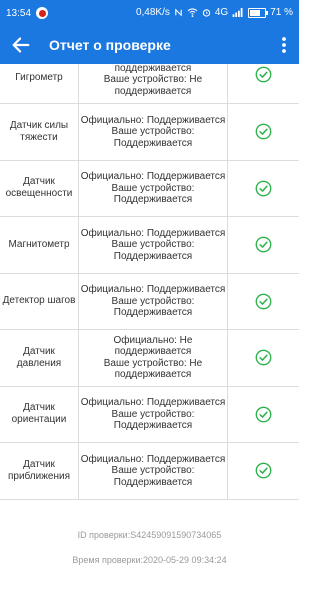 This screenshot has width=320, height=597. I want to click on sensor-name: Датчик приближения, so click(39, 471).